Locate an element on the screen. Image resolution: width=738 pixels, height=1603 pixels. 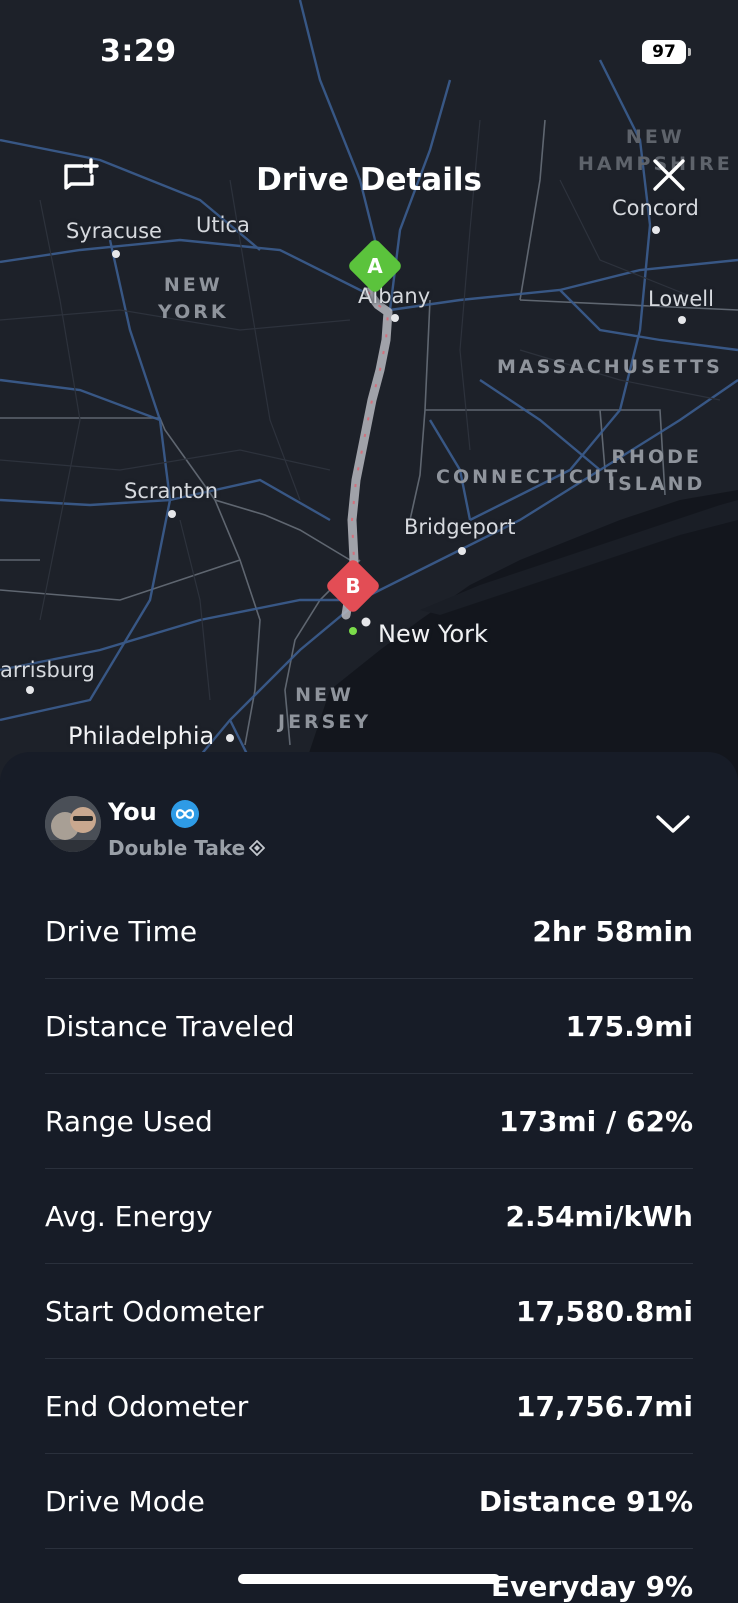
vehicle-diamond-icon is located at coordinates (257, 848).